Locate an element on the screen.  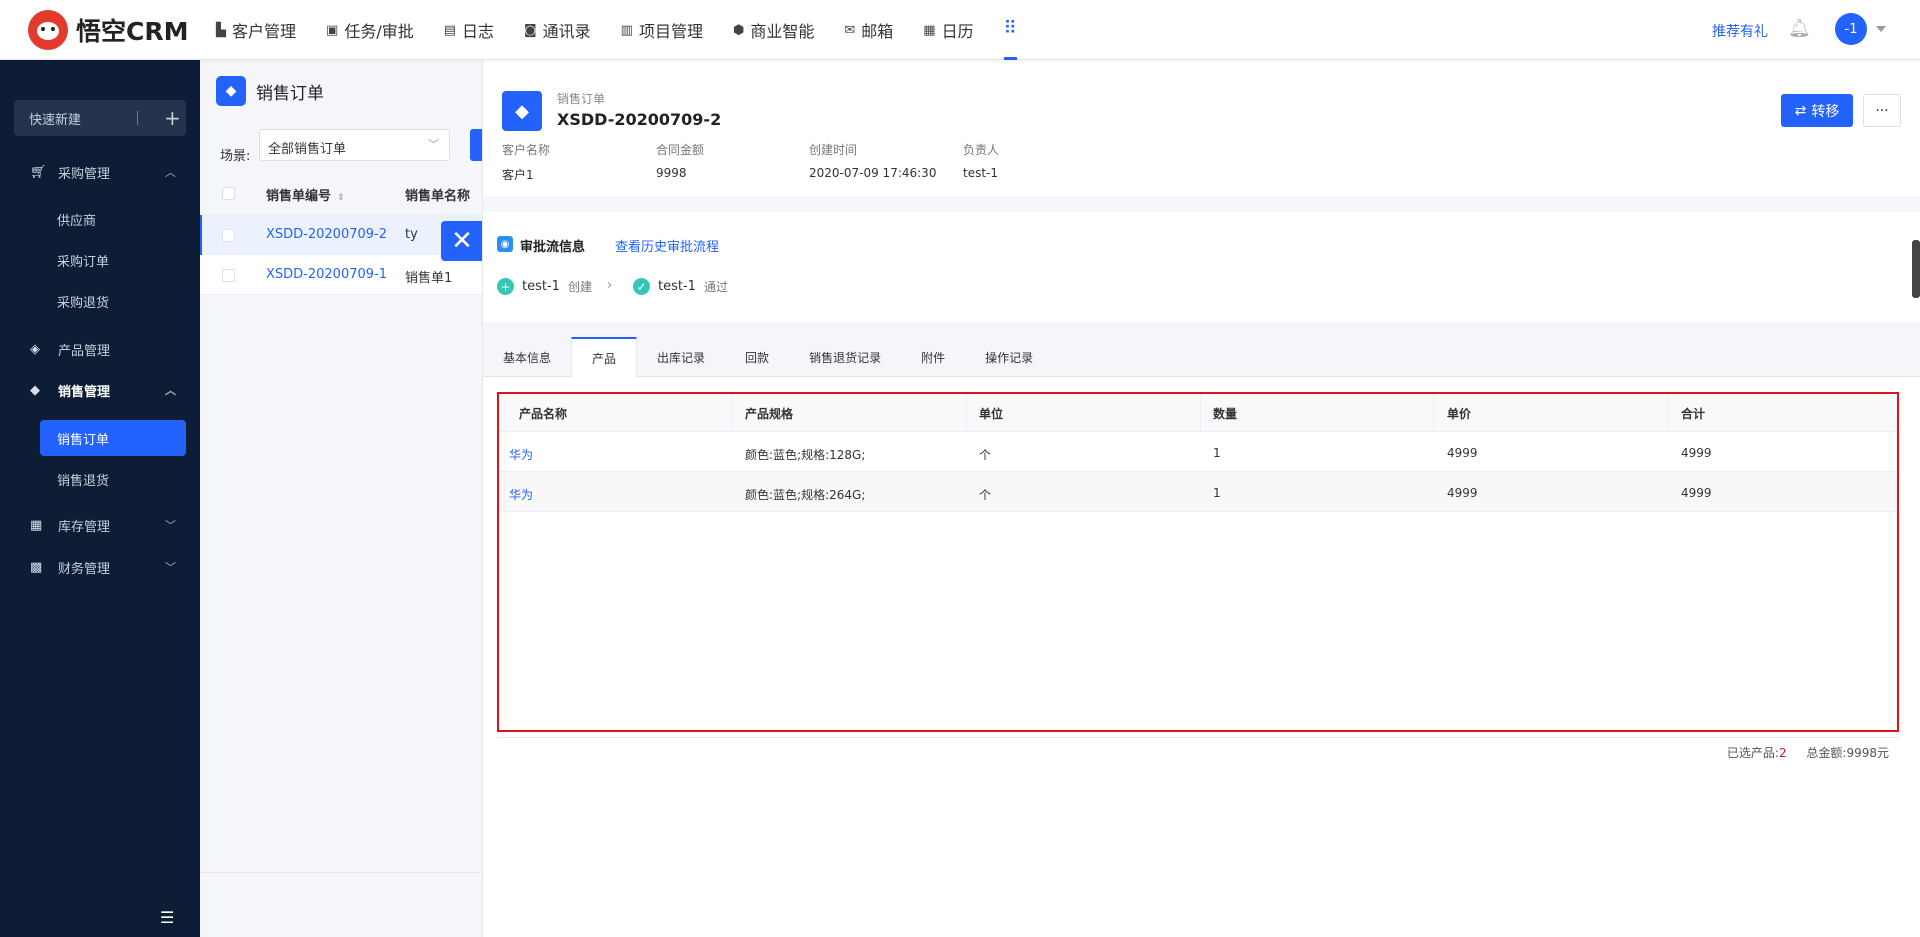
sidebar-item-inventory: ▦ 库存管理 ﹀ is located at coordinates (100, 525).